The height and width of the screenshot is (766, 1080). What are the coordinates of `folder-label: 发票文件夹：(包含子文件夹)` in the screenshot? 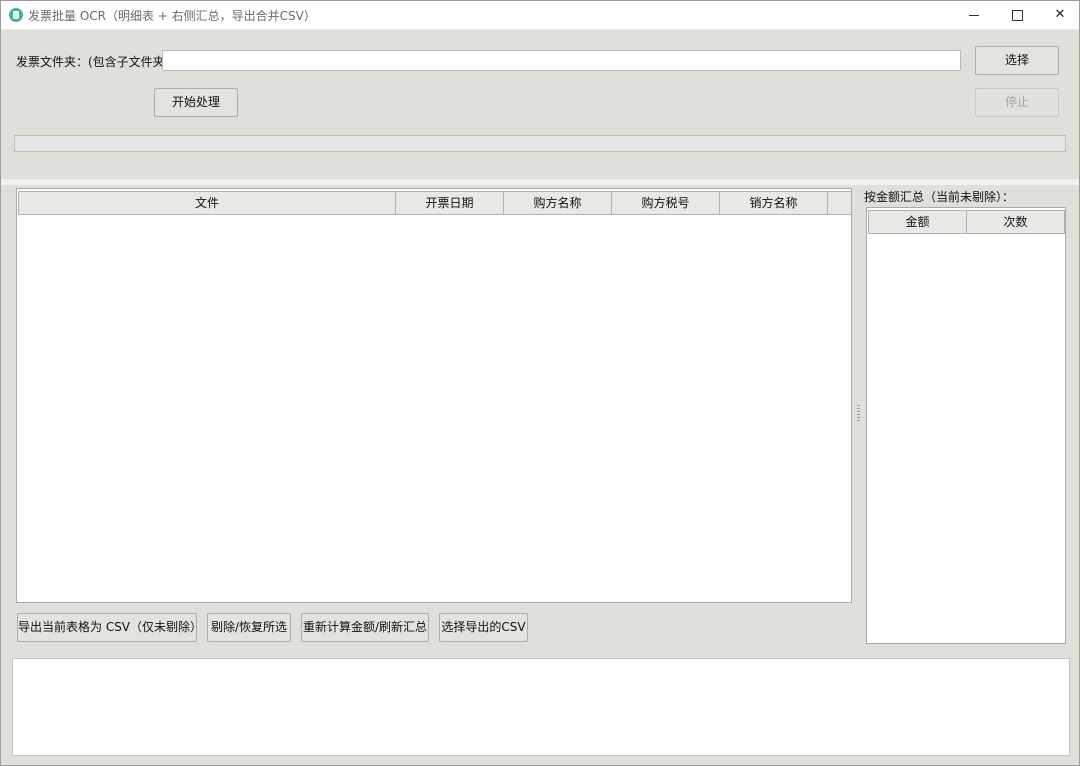 It's located at (93, 62).